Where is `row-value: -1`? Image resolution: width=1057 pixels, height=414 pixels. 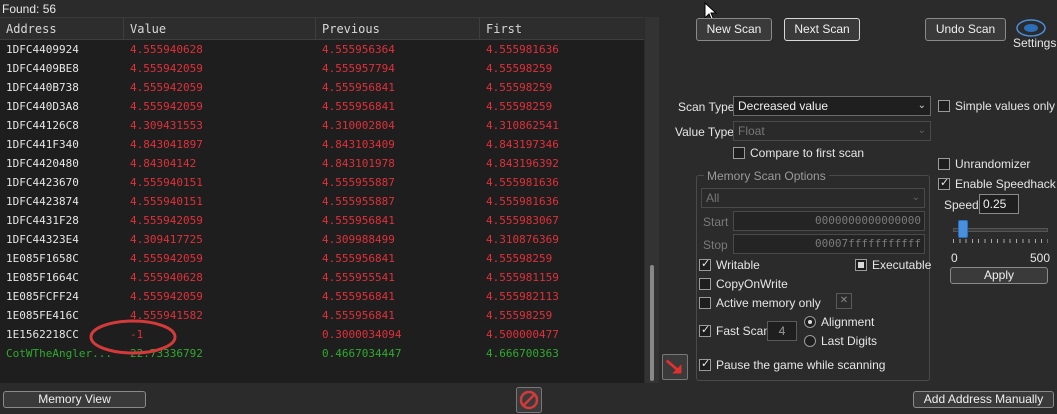 row-value: -1 is located at coordinates (137, 334).